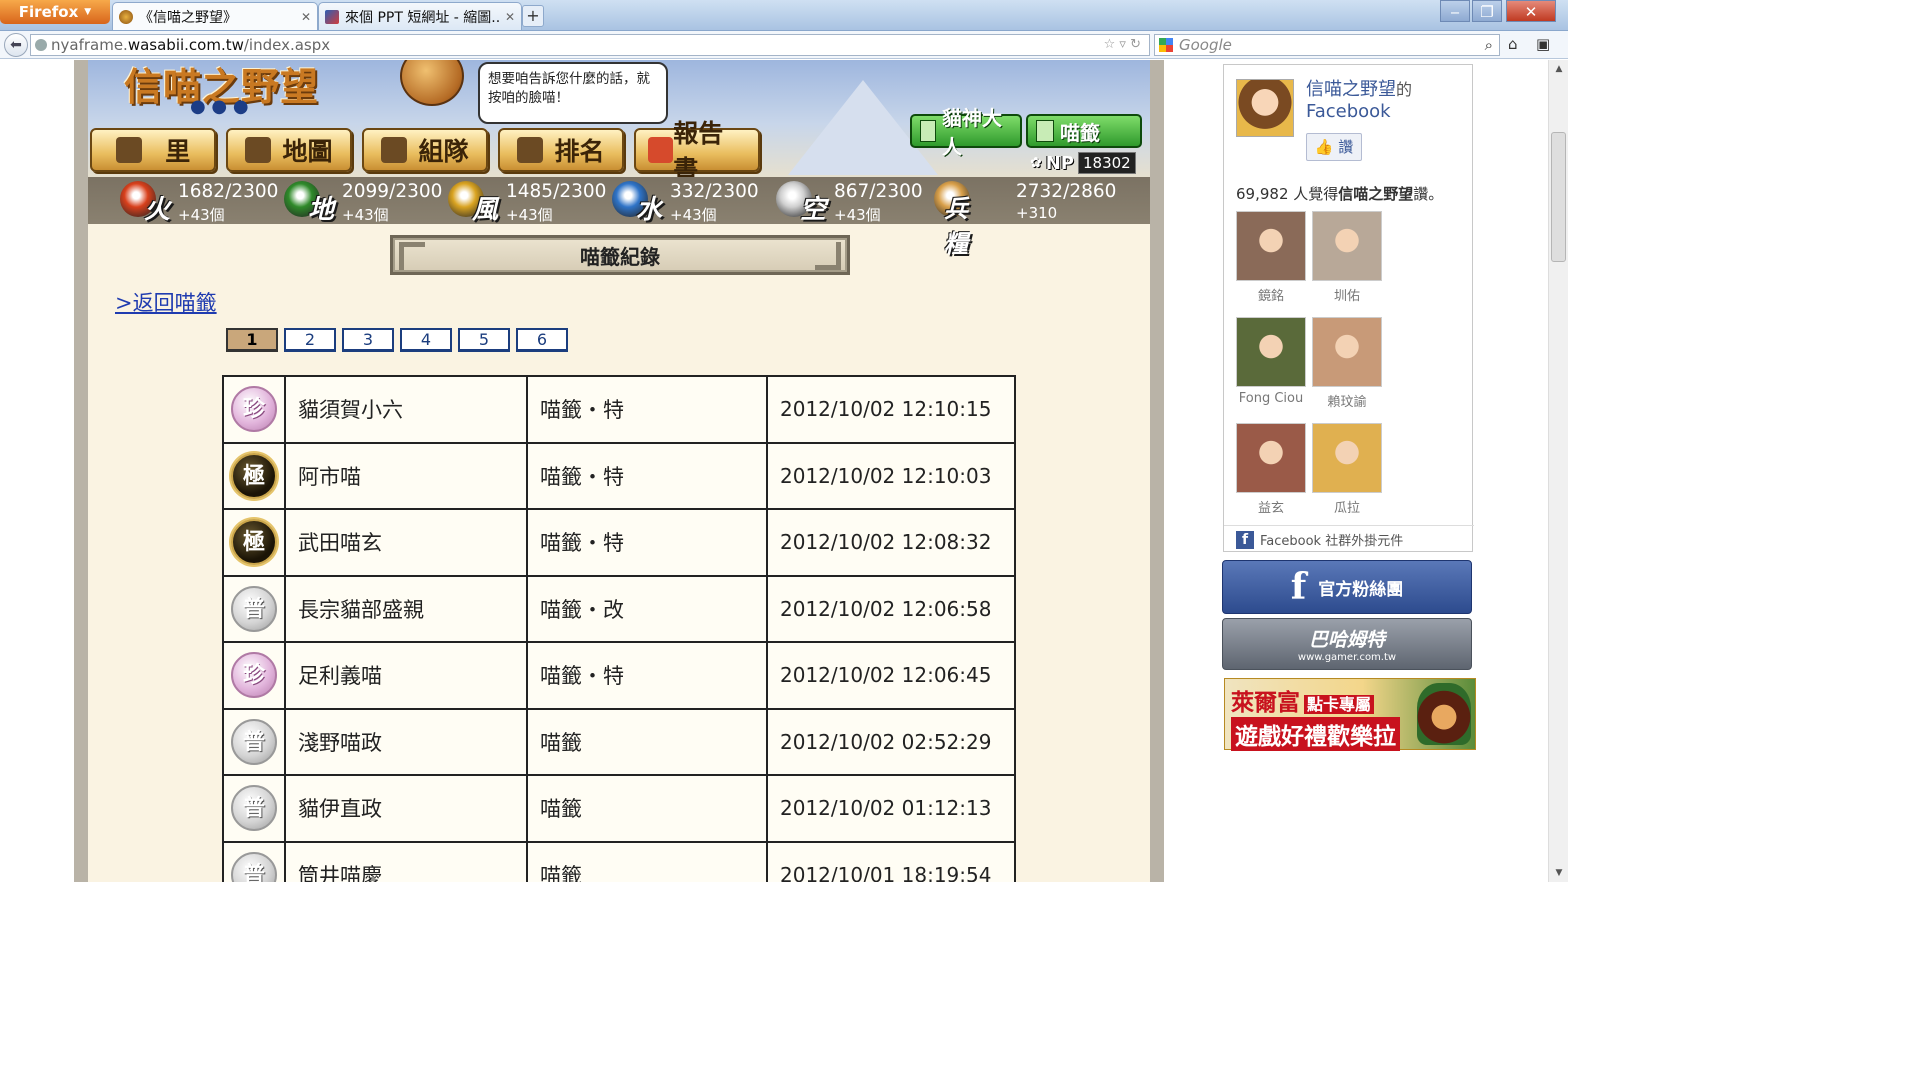 This screenshot has height=1080, width=1920. Describe the element at coordinates (542, 340) in the screenshot. I see `page-6-button: 6` at that location.